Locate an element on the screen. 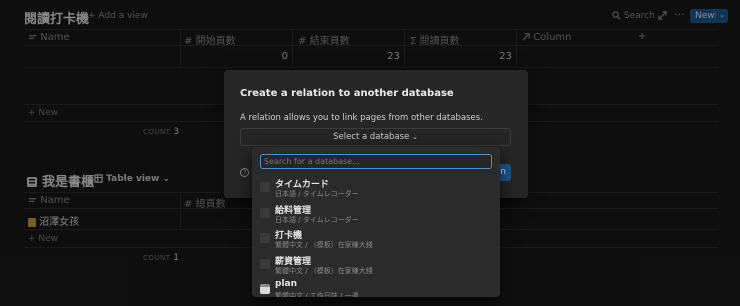 The height and width of the screenshot is (306, 740). database-option: plan 繁體中文 / 工作日誌 / 一週 is located at coordinates (376, 287).